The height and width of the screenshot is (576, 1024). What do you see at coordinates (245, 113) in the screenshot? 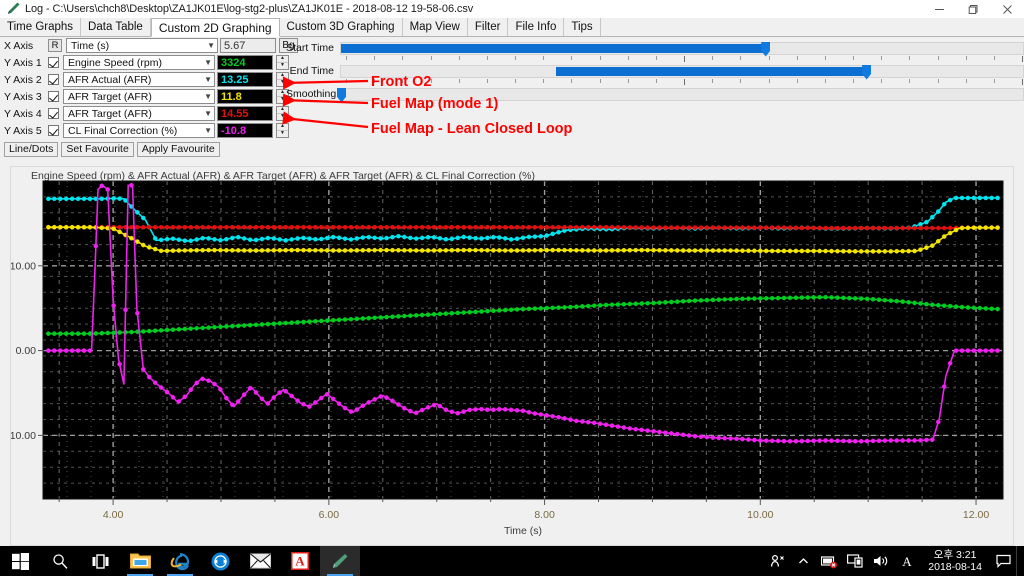
I see `axis-value-y4: 14.55` at bounding box center [245, 113].